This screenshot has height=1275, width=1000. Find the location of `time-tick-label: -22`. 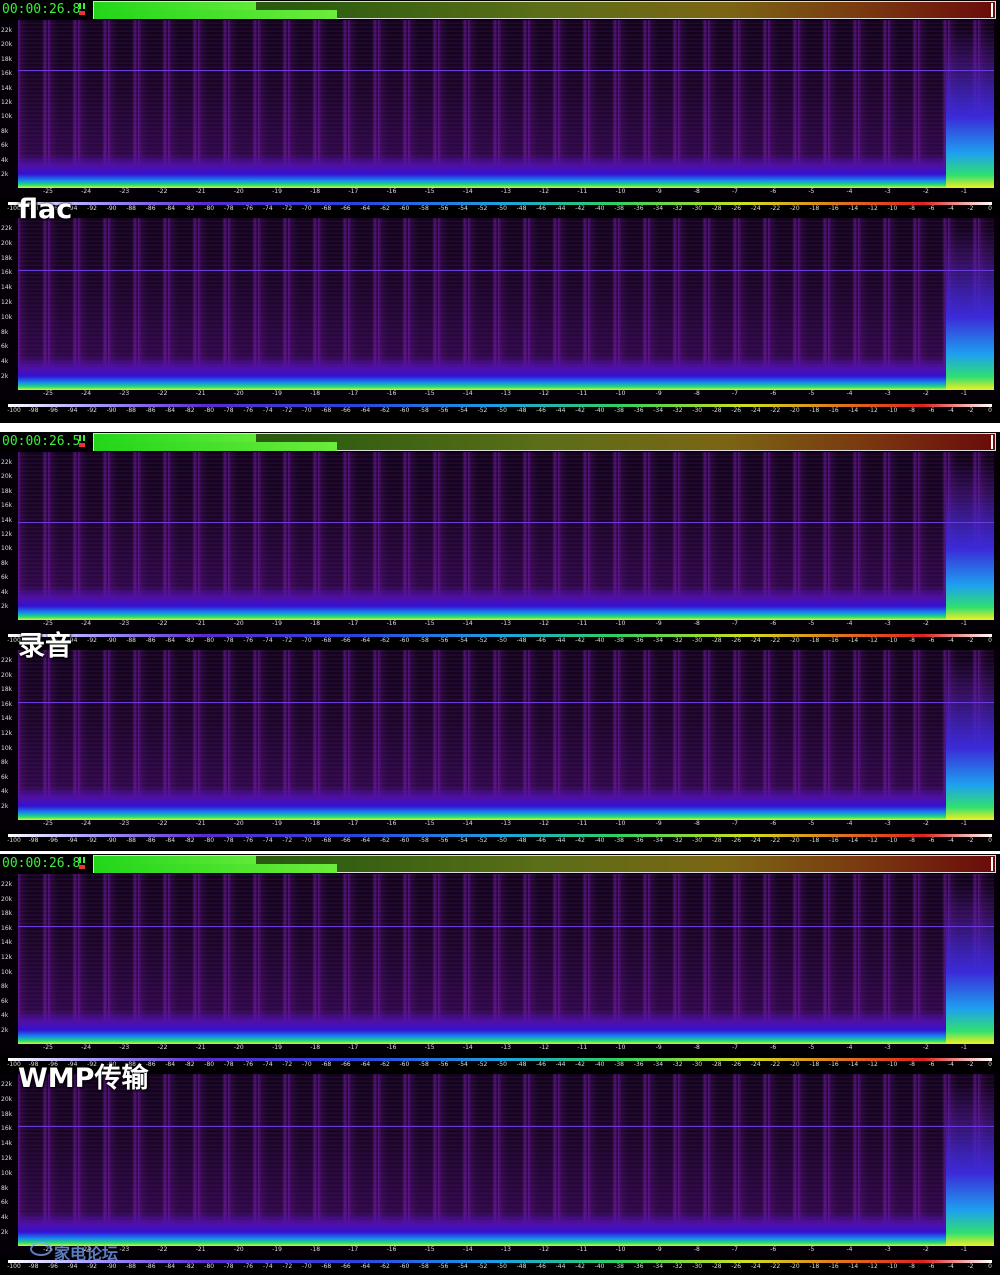

time-tick-label: -22 is located at coordinates (162, 623).